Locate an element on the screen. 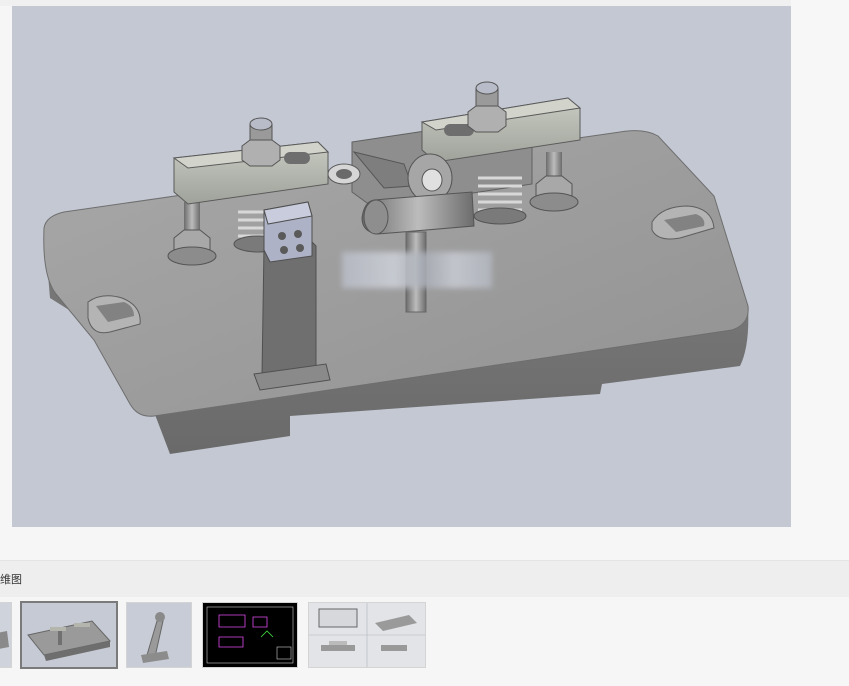  fixture-iso-icon is located at coordinates (69, 635).